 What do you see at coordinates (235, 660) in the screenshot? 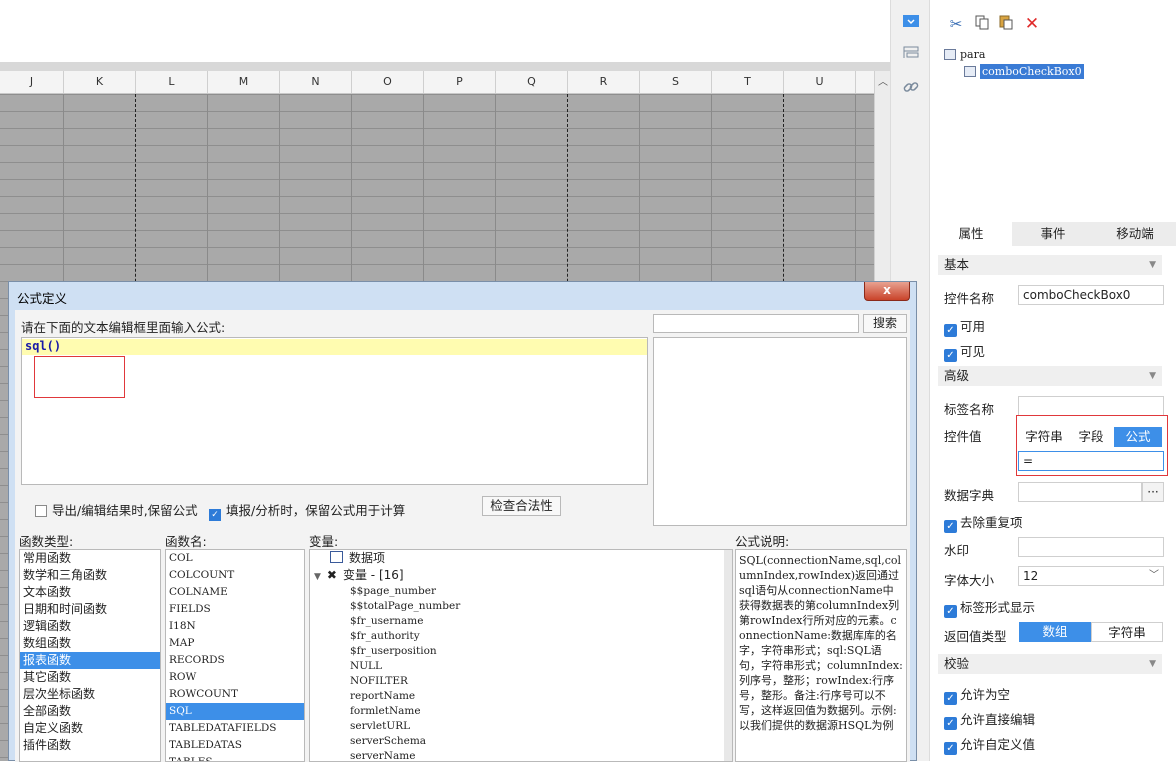
I see `function-name-item: RECORDS` at bounding box center [235, 660].